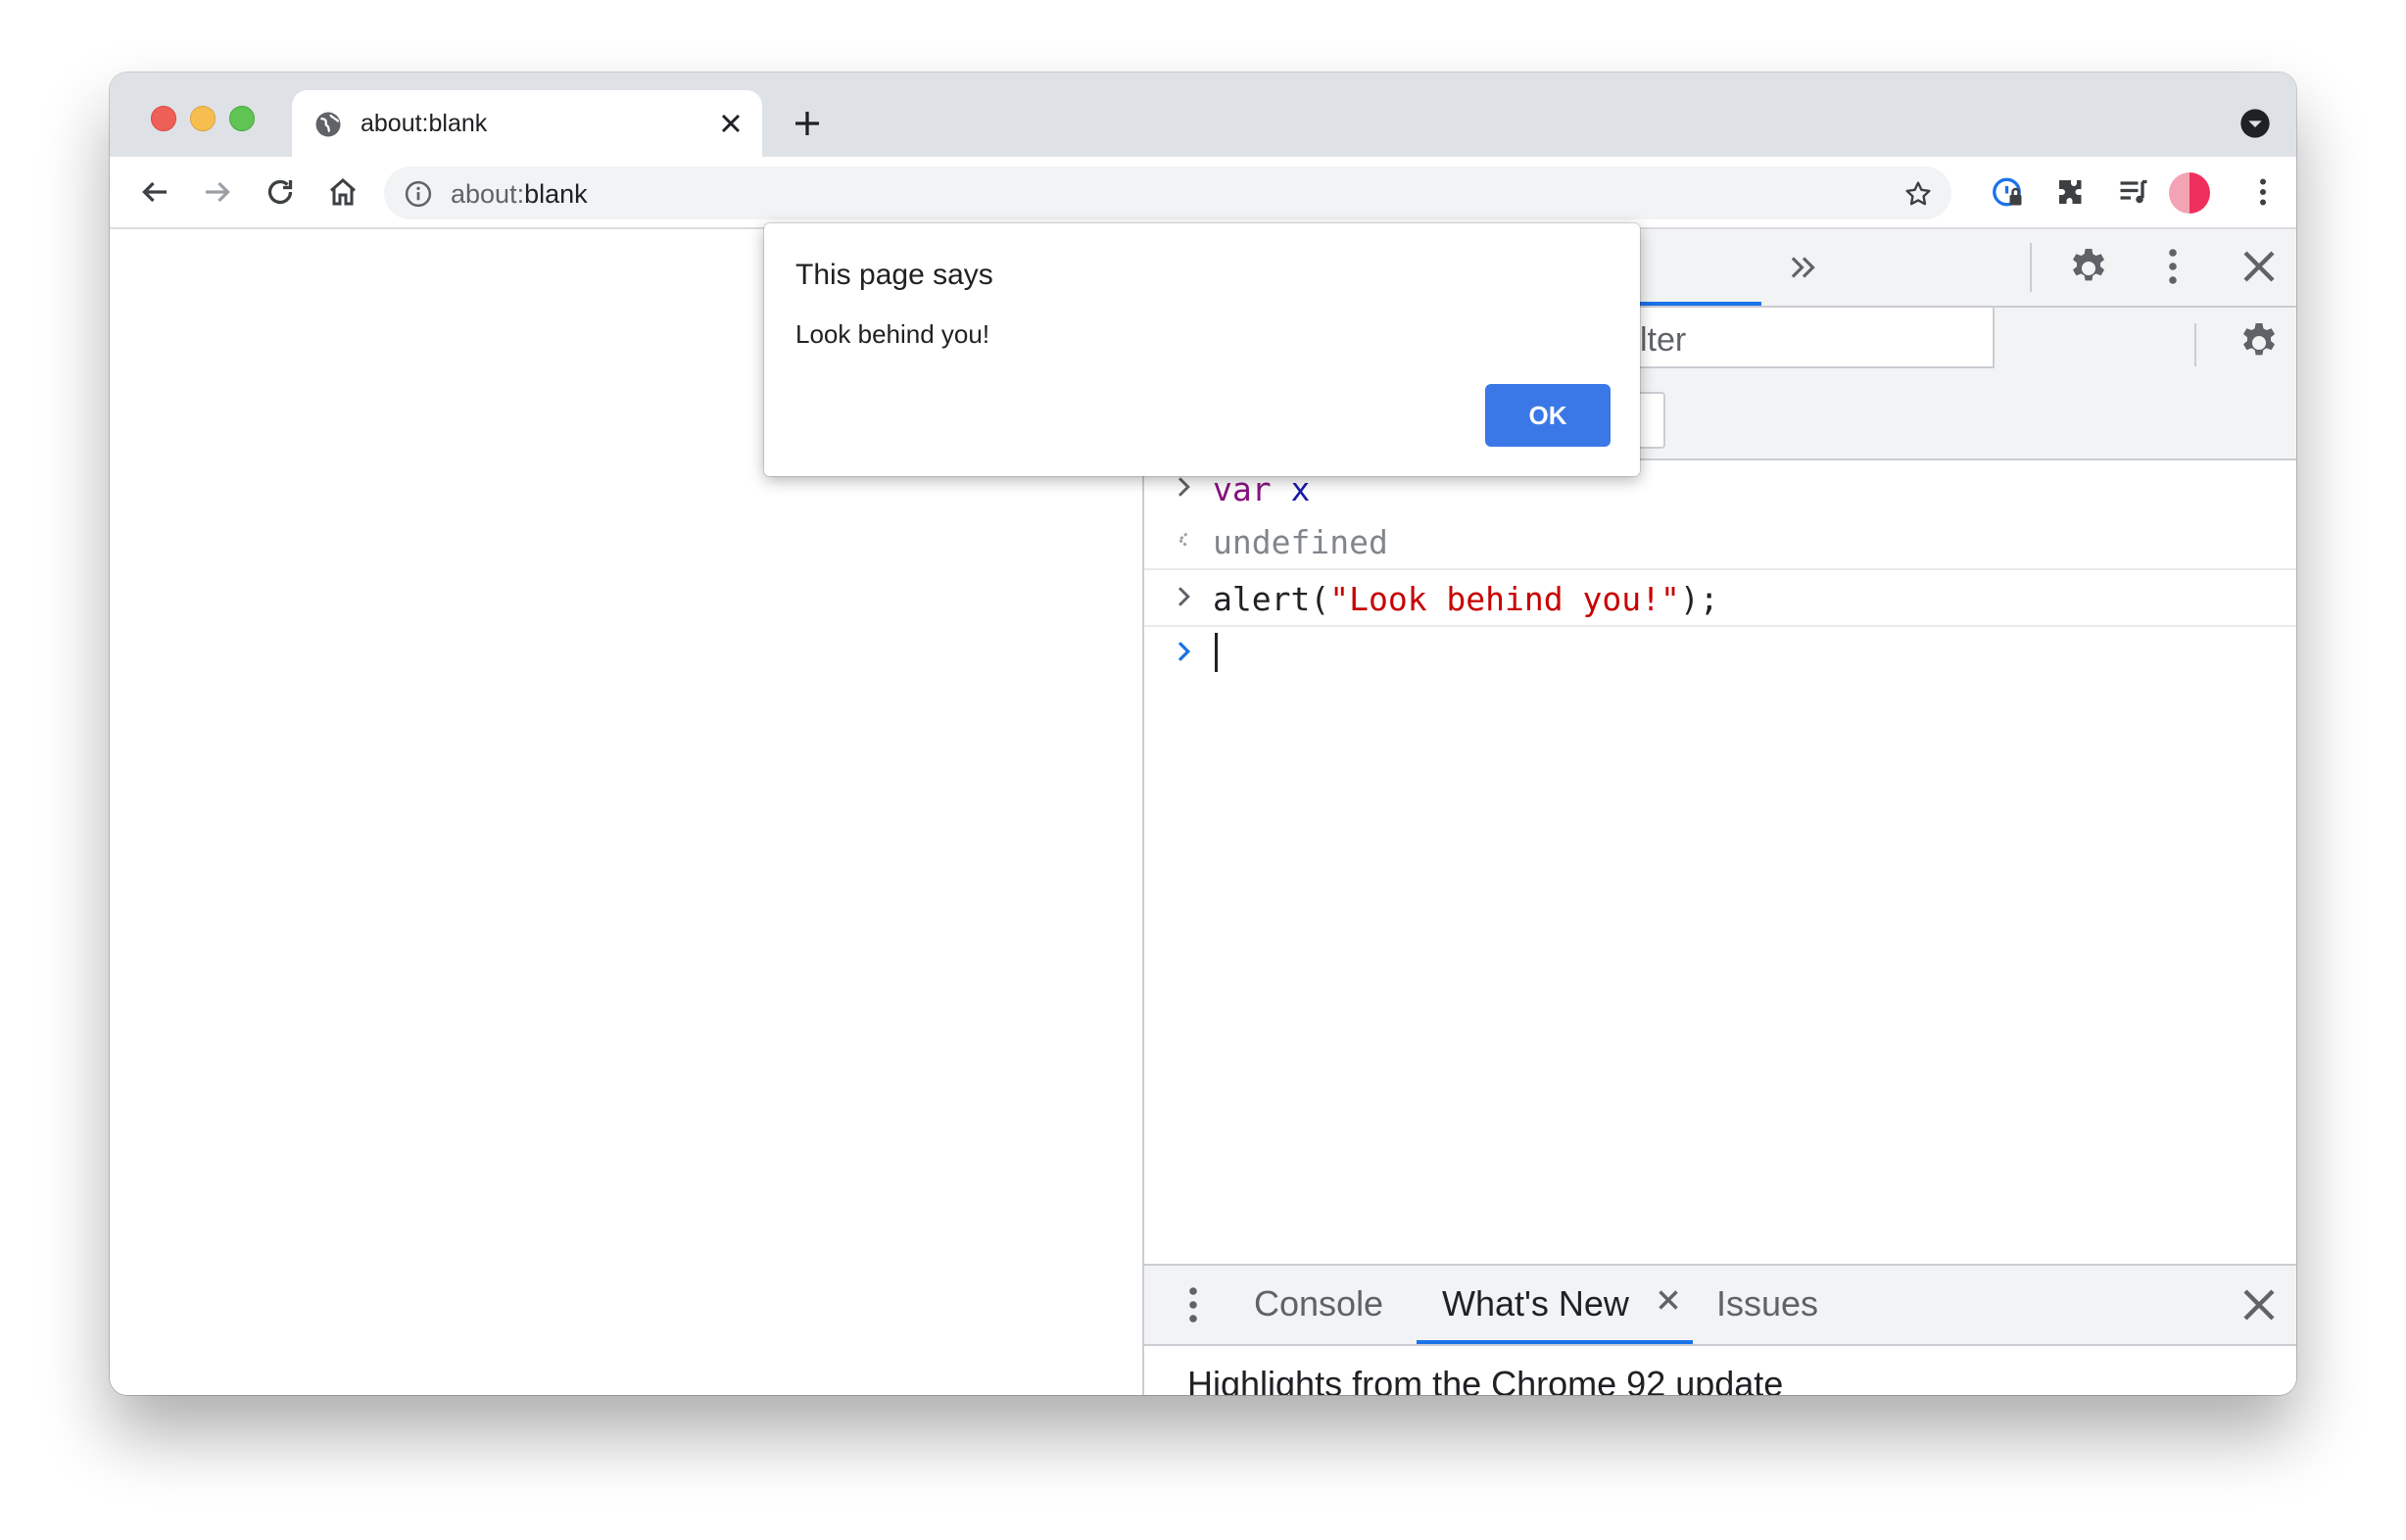  What do you see at coordinates (1485, 1379) in the screenshot?
I see `whats-new-heading: Highlights from the Chrome 92 update` at bounding box center [1485, 1379].